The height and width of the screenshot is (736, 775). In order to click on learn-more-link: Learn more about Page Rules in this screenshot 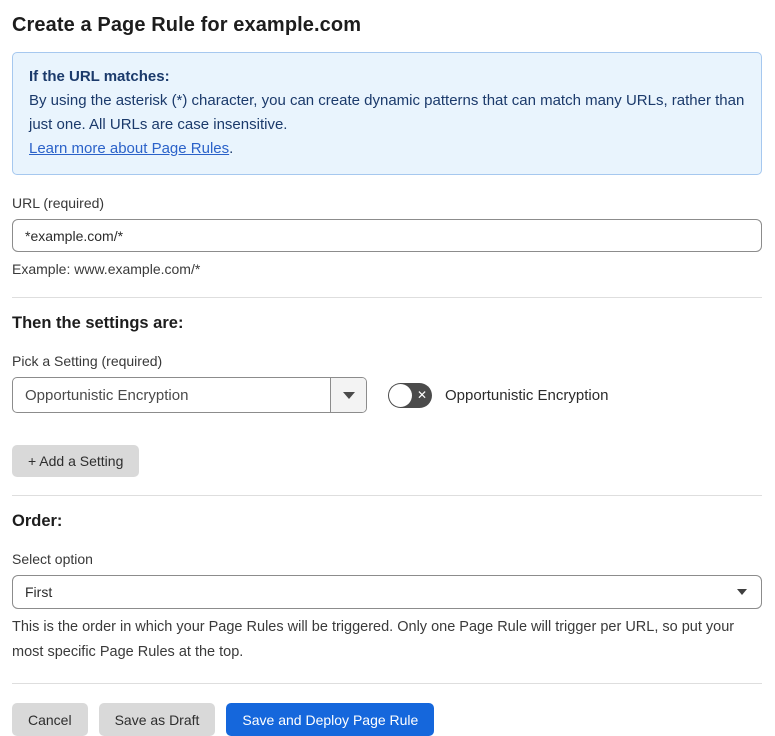, I will do `click(129, 148)`.